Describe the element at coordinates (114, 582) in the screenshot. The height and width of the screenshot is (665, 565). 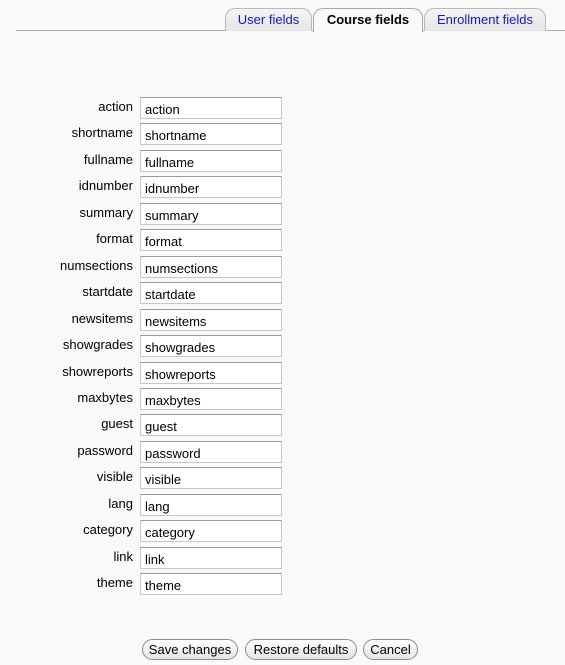
I see `field-label: theme` at that location.